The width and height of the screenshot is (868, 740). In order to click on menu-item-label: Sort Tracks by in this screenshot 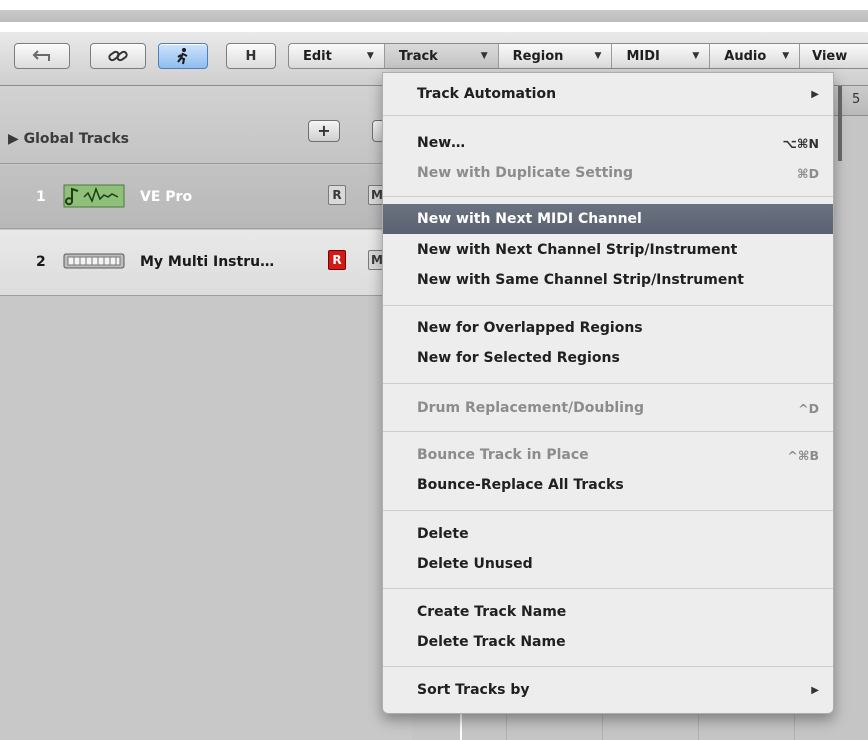, I will do `click(473, 690)`.